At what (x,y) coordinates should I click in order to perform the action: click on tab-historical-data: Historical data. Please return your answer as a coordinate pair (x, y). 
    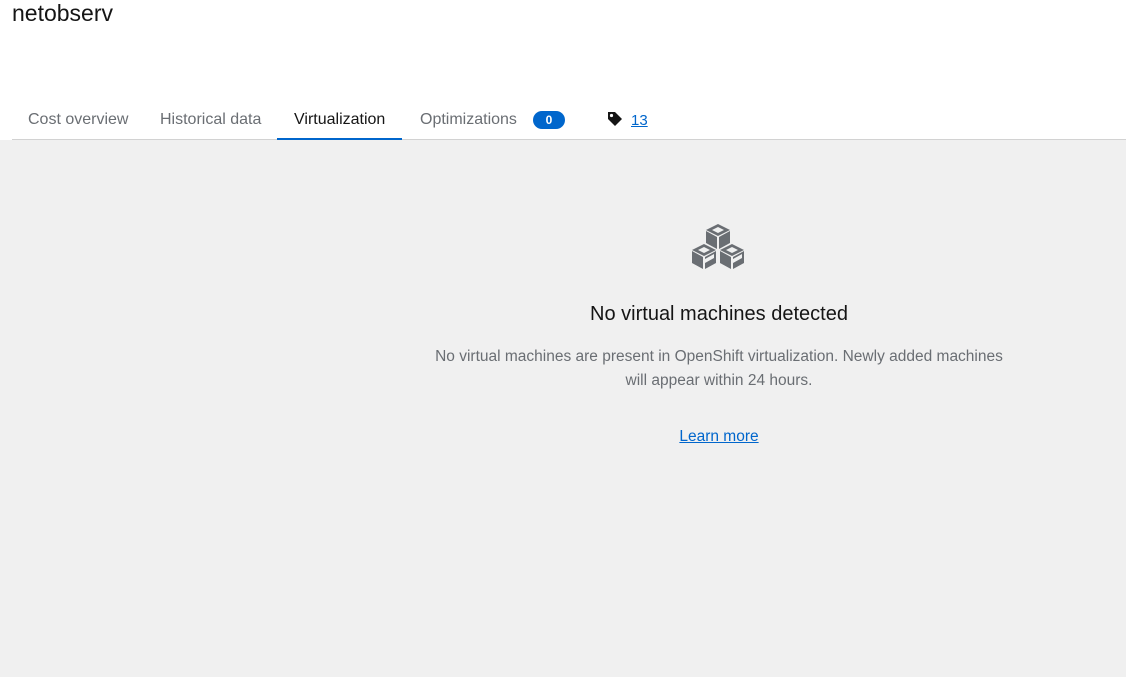
    Looking at the image, I should click on (210, 120).